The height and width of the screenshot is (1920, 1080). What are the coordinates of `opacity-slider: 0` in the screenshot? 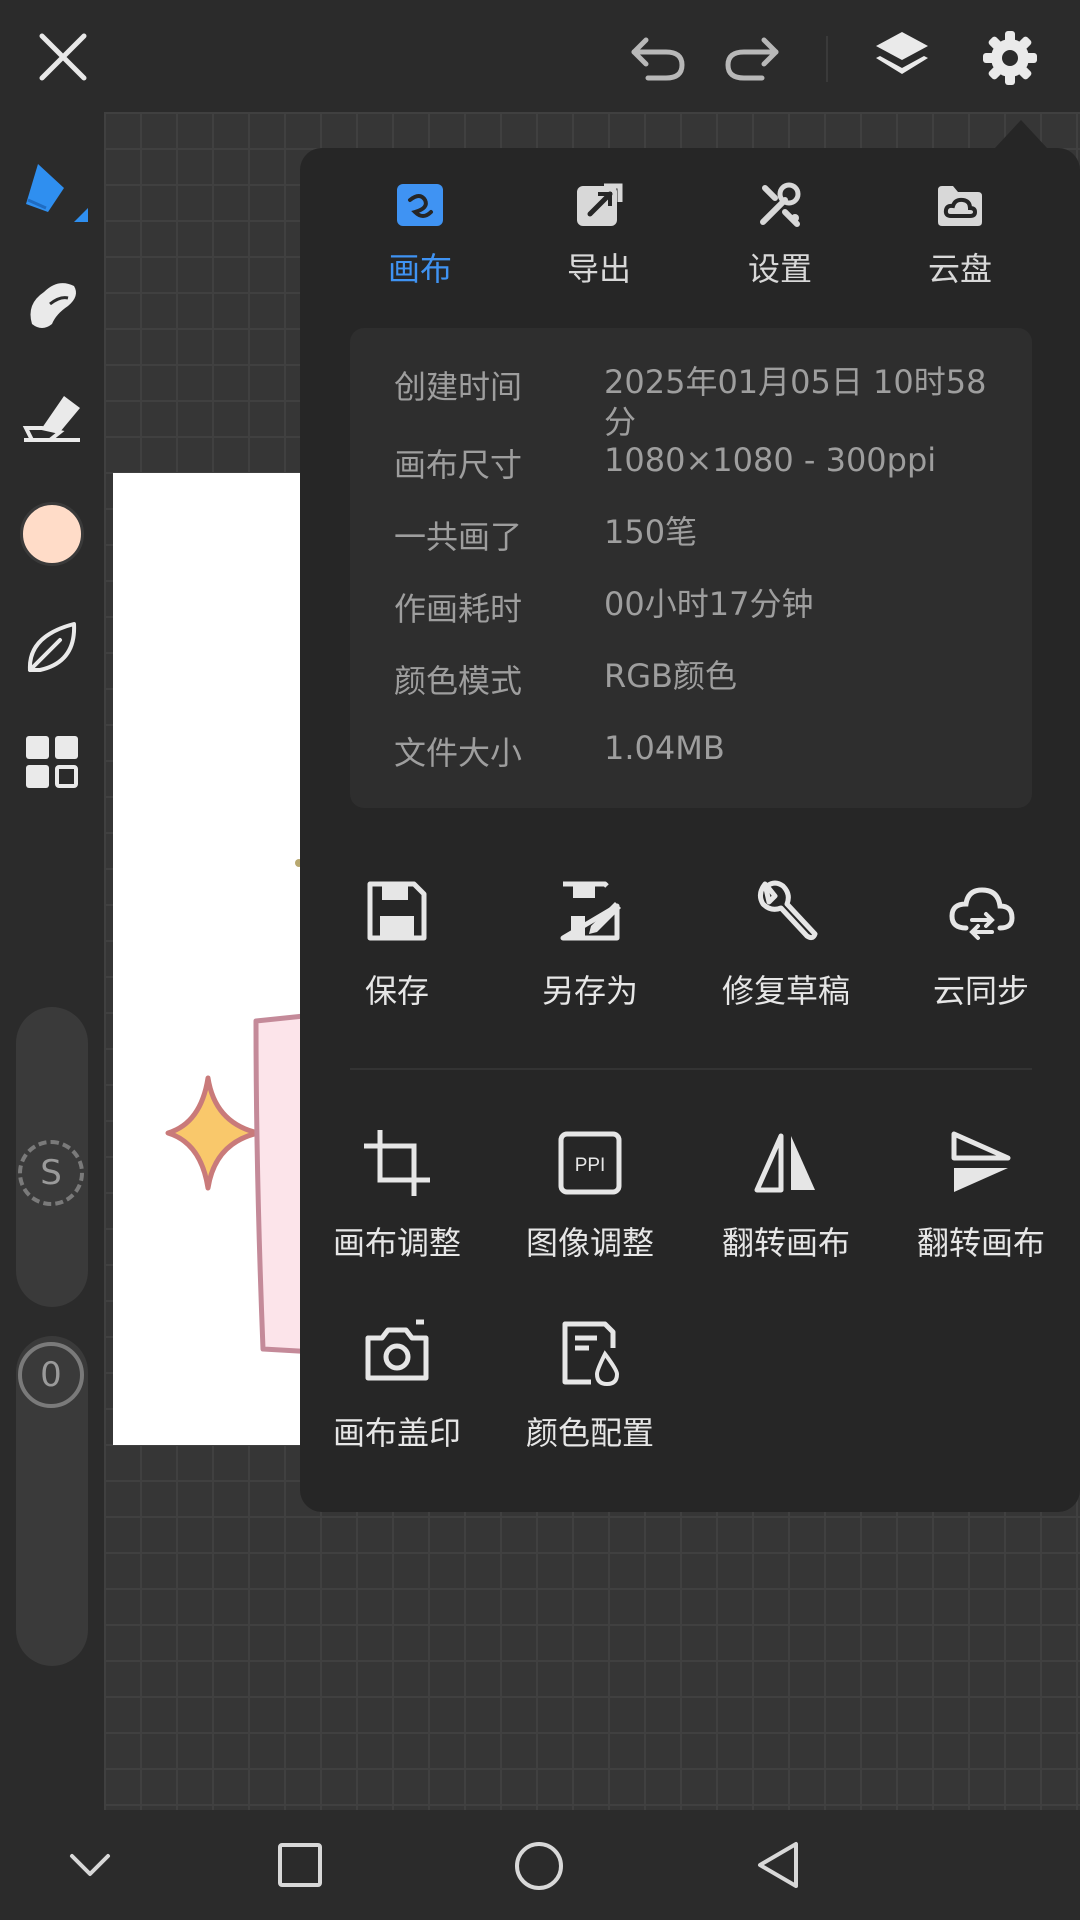 It's located at (52, 1501).